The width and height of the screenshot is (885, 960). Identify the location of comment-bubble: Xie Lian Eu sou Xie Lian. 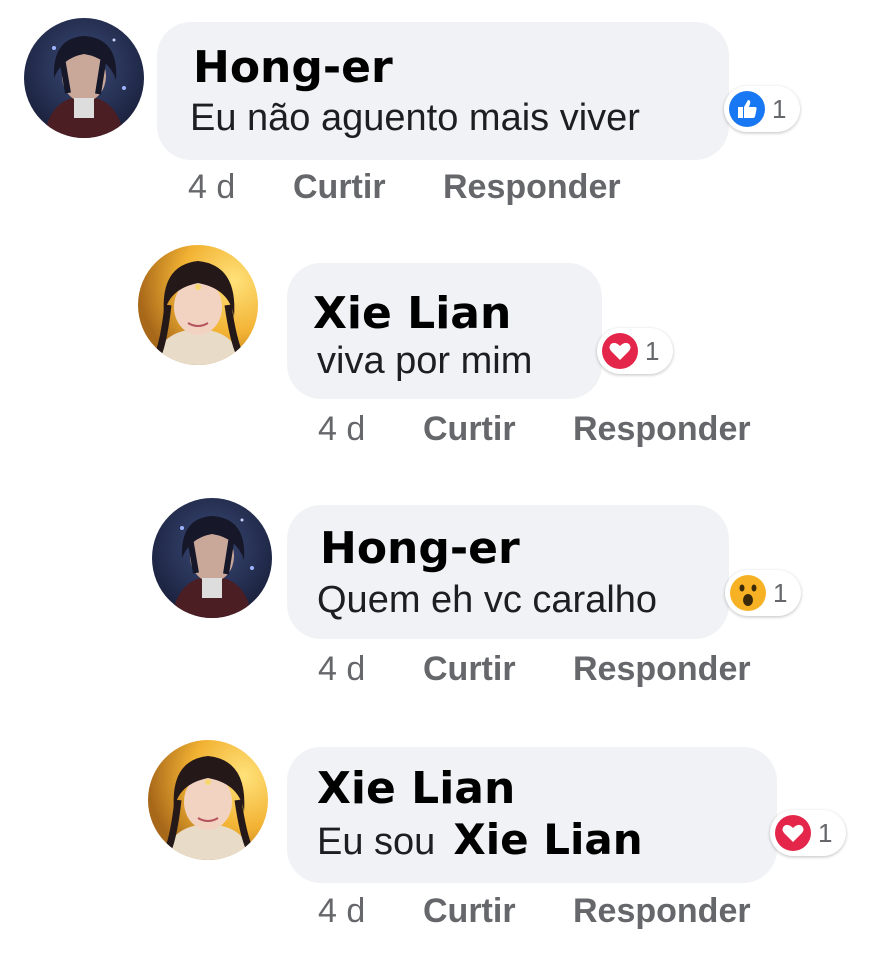
(532, 815).